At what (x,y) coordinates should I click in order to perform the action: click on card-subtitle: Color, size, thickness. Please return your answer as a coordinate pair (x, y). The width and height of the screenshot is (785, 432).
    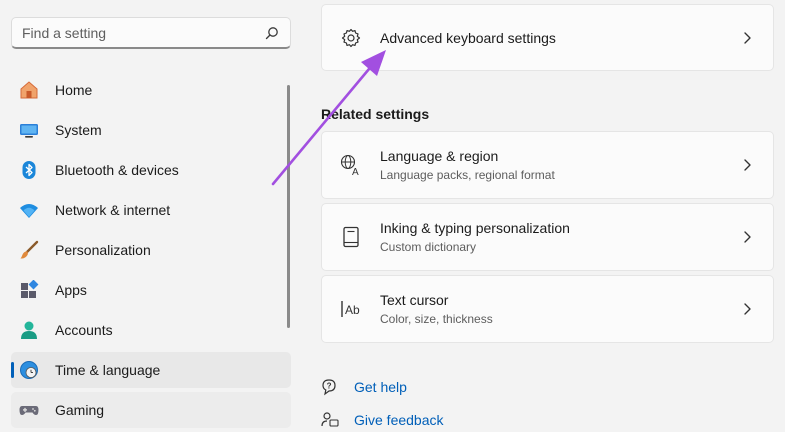
    Looking at the image, I should click on (436, 319).